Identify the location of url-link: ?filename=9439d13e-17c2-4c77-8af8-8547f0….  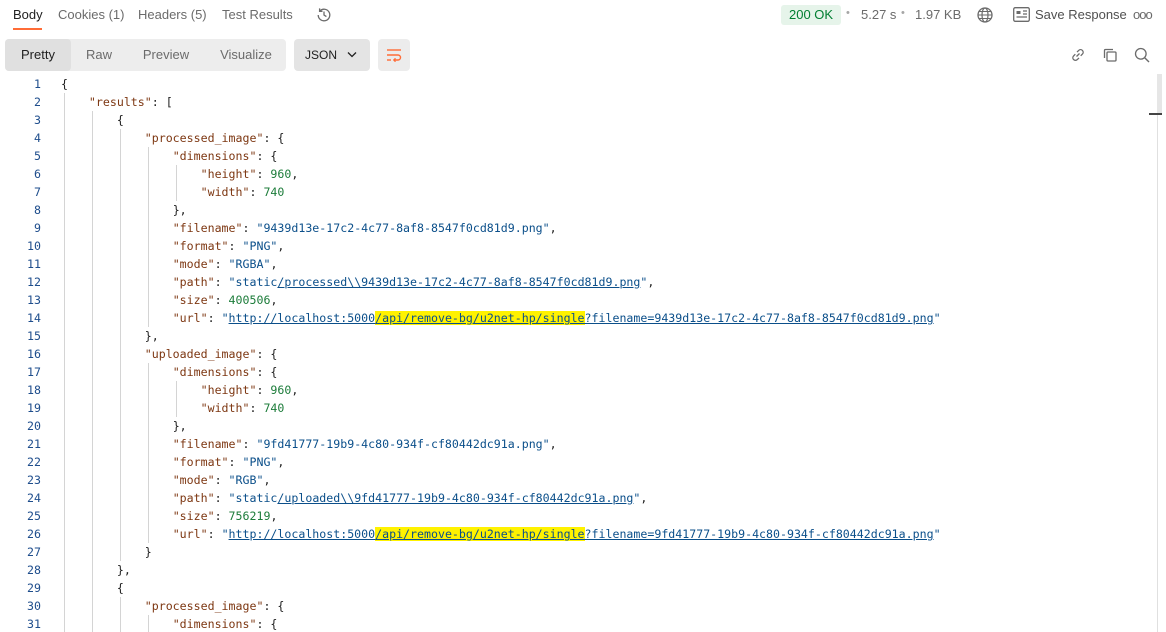
(759, 318).